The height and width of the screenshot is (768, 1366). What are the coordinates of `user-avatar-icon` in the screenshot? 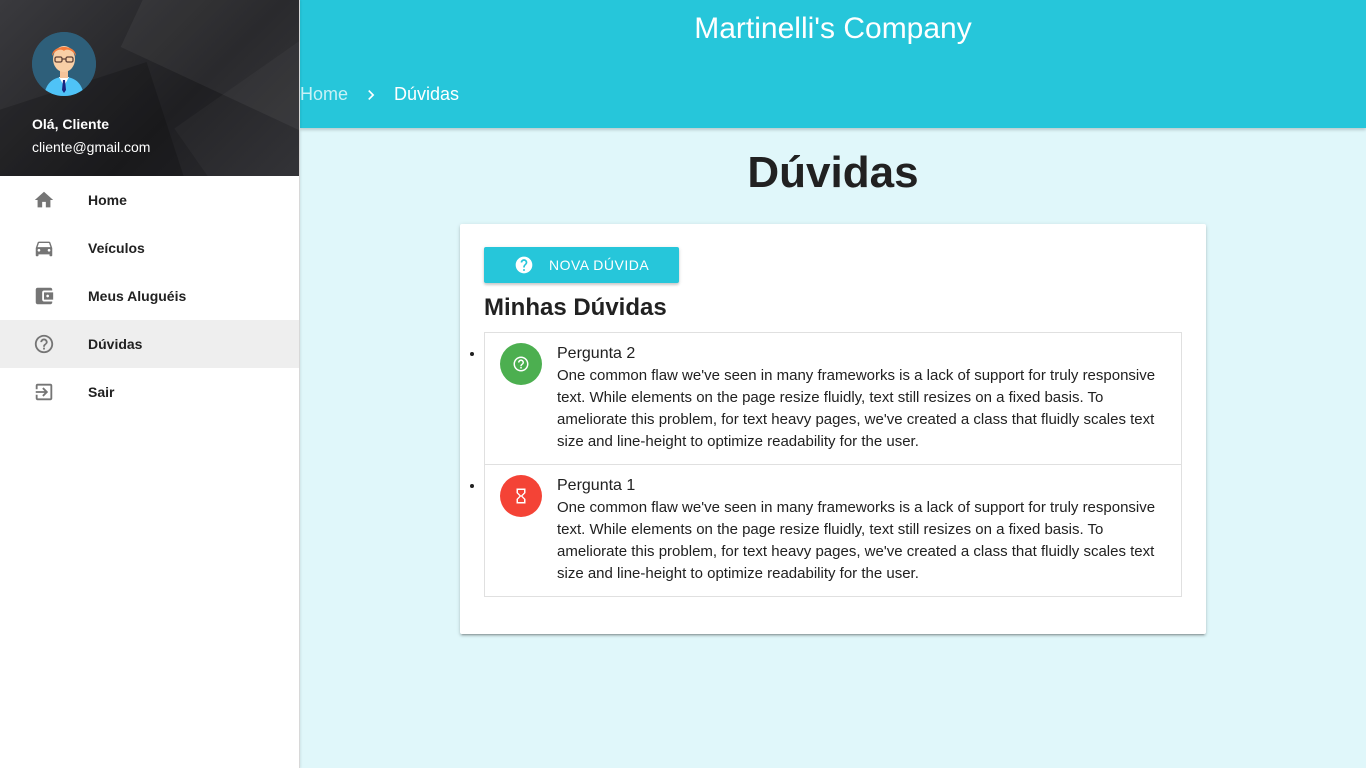 It's located at (64, 64).